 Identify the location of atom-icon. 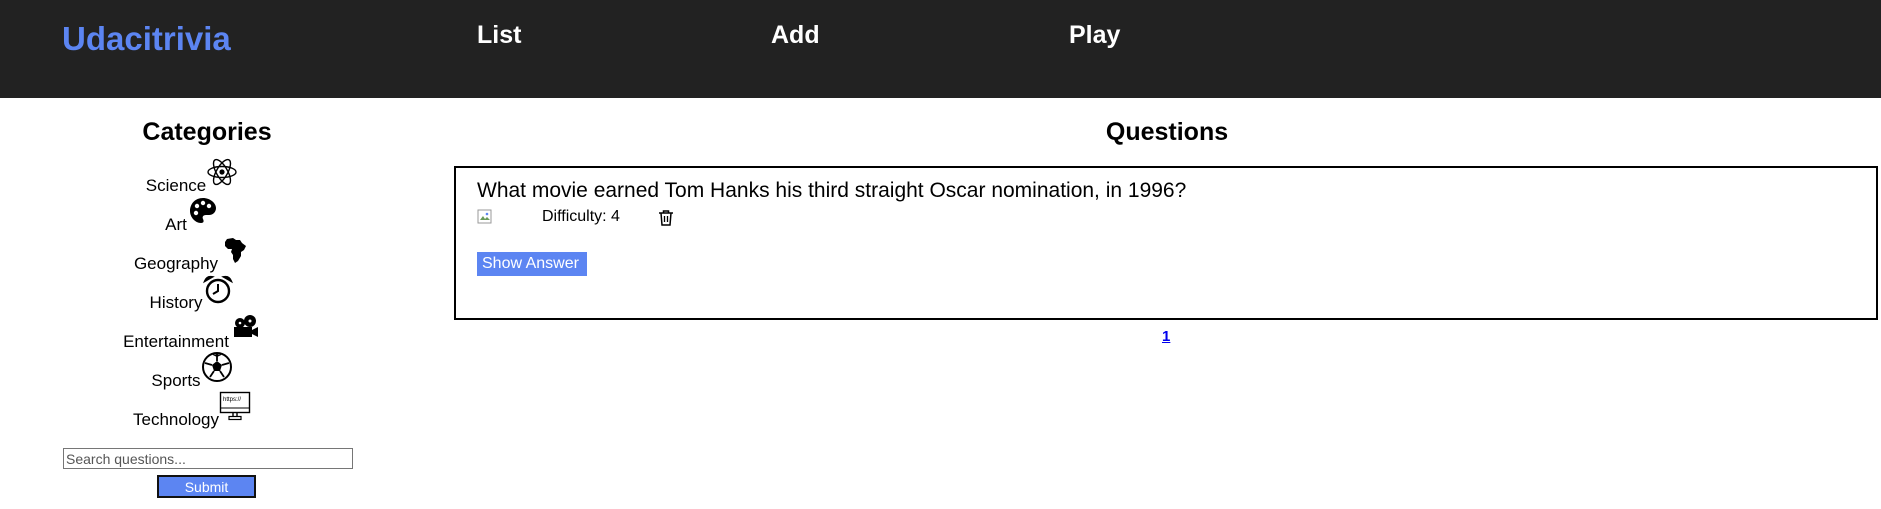
(222, 172).